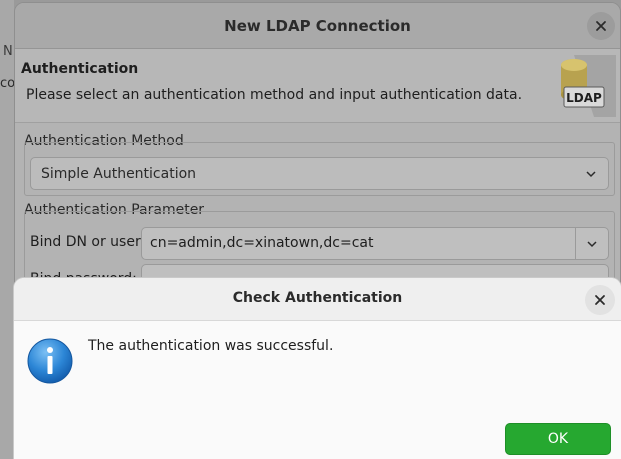  I want to click on auth-method-value: Simple Authentication, so click(119, 174).